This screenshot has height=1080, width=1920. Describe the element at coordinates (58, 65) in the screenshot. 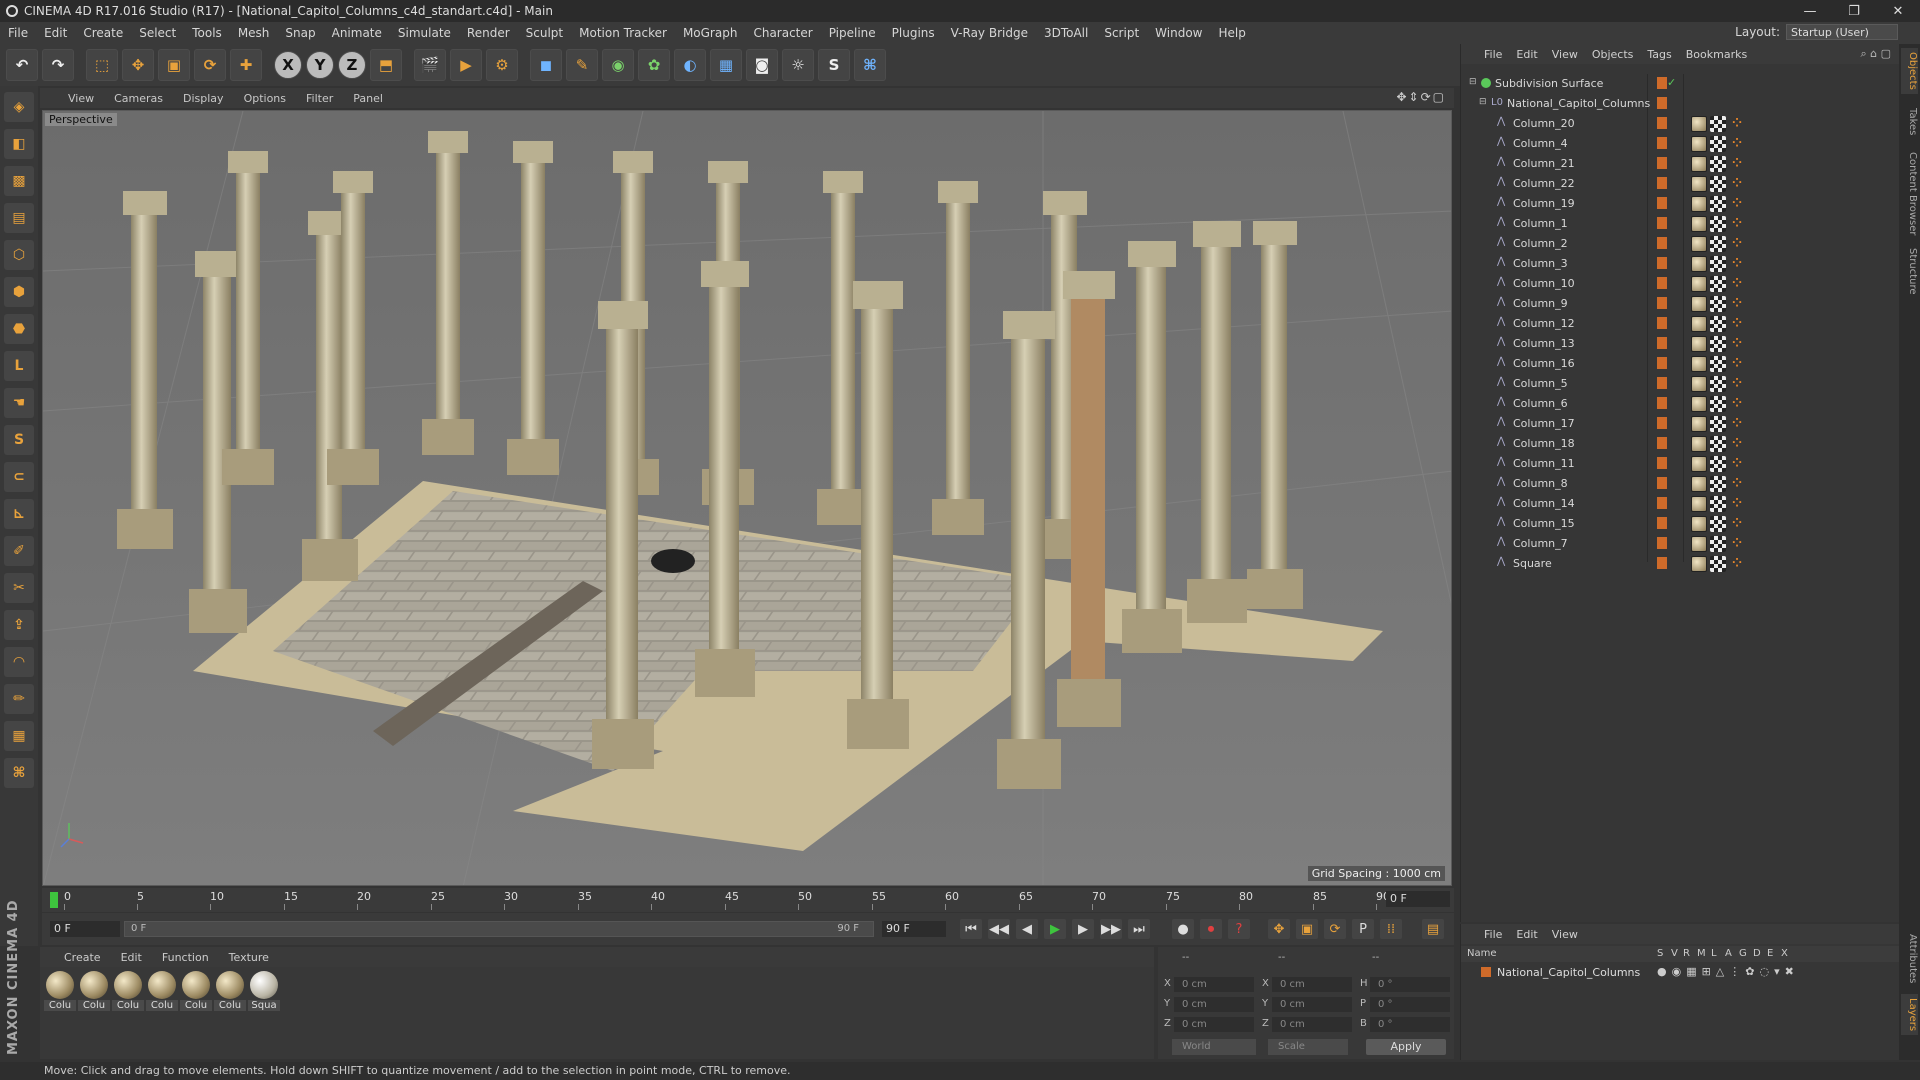

I see `redo-icon: ↷` at that location.